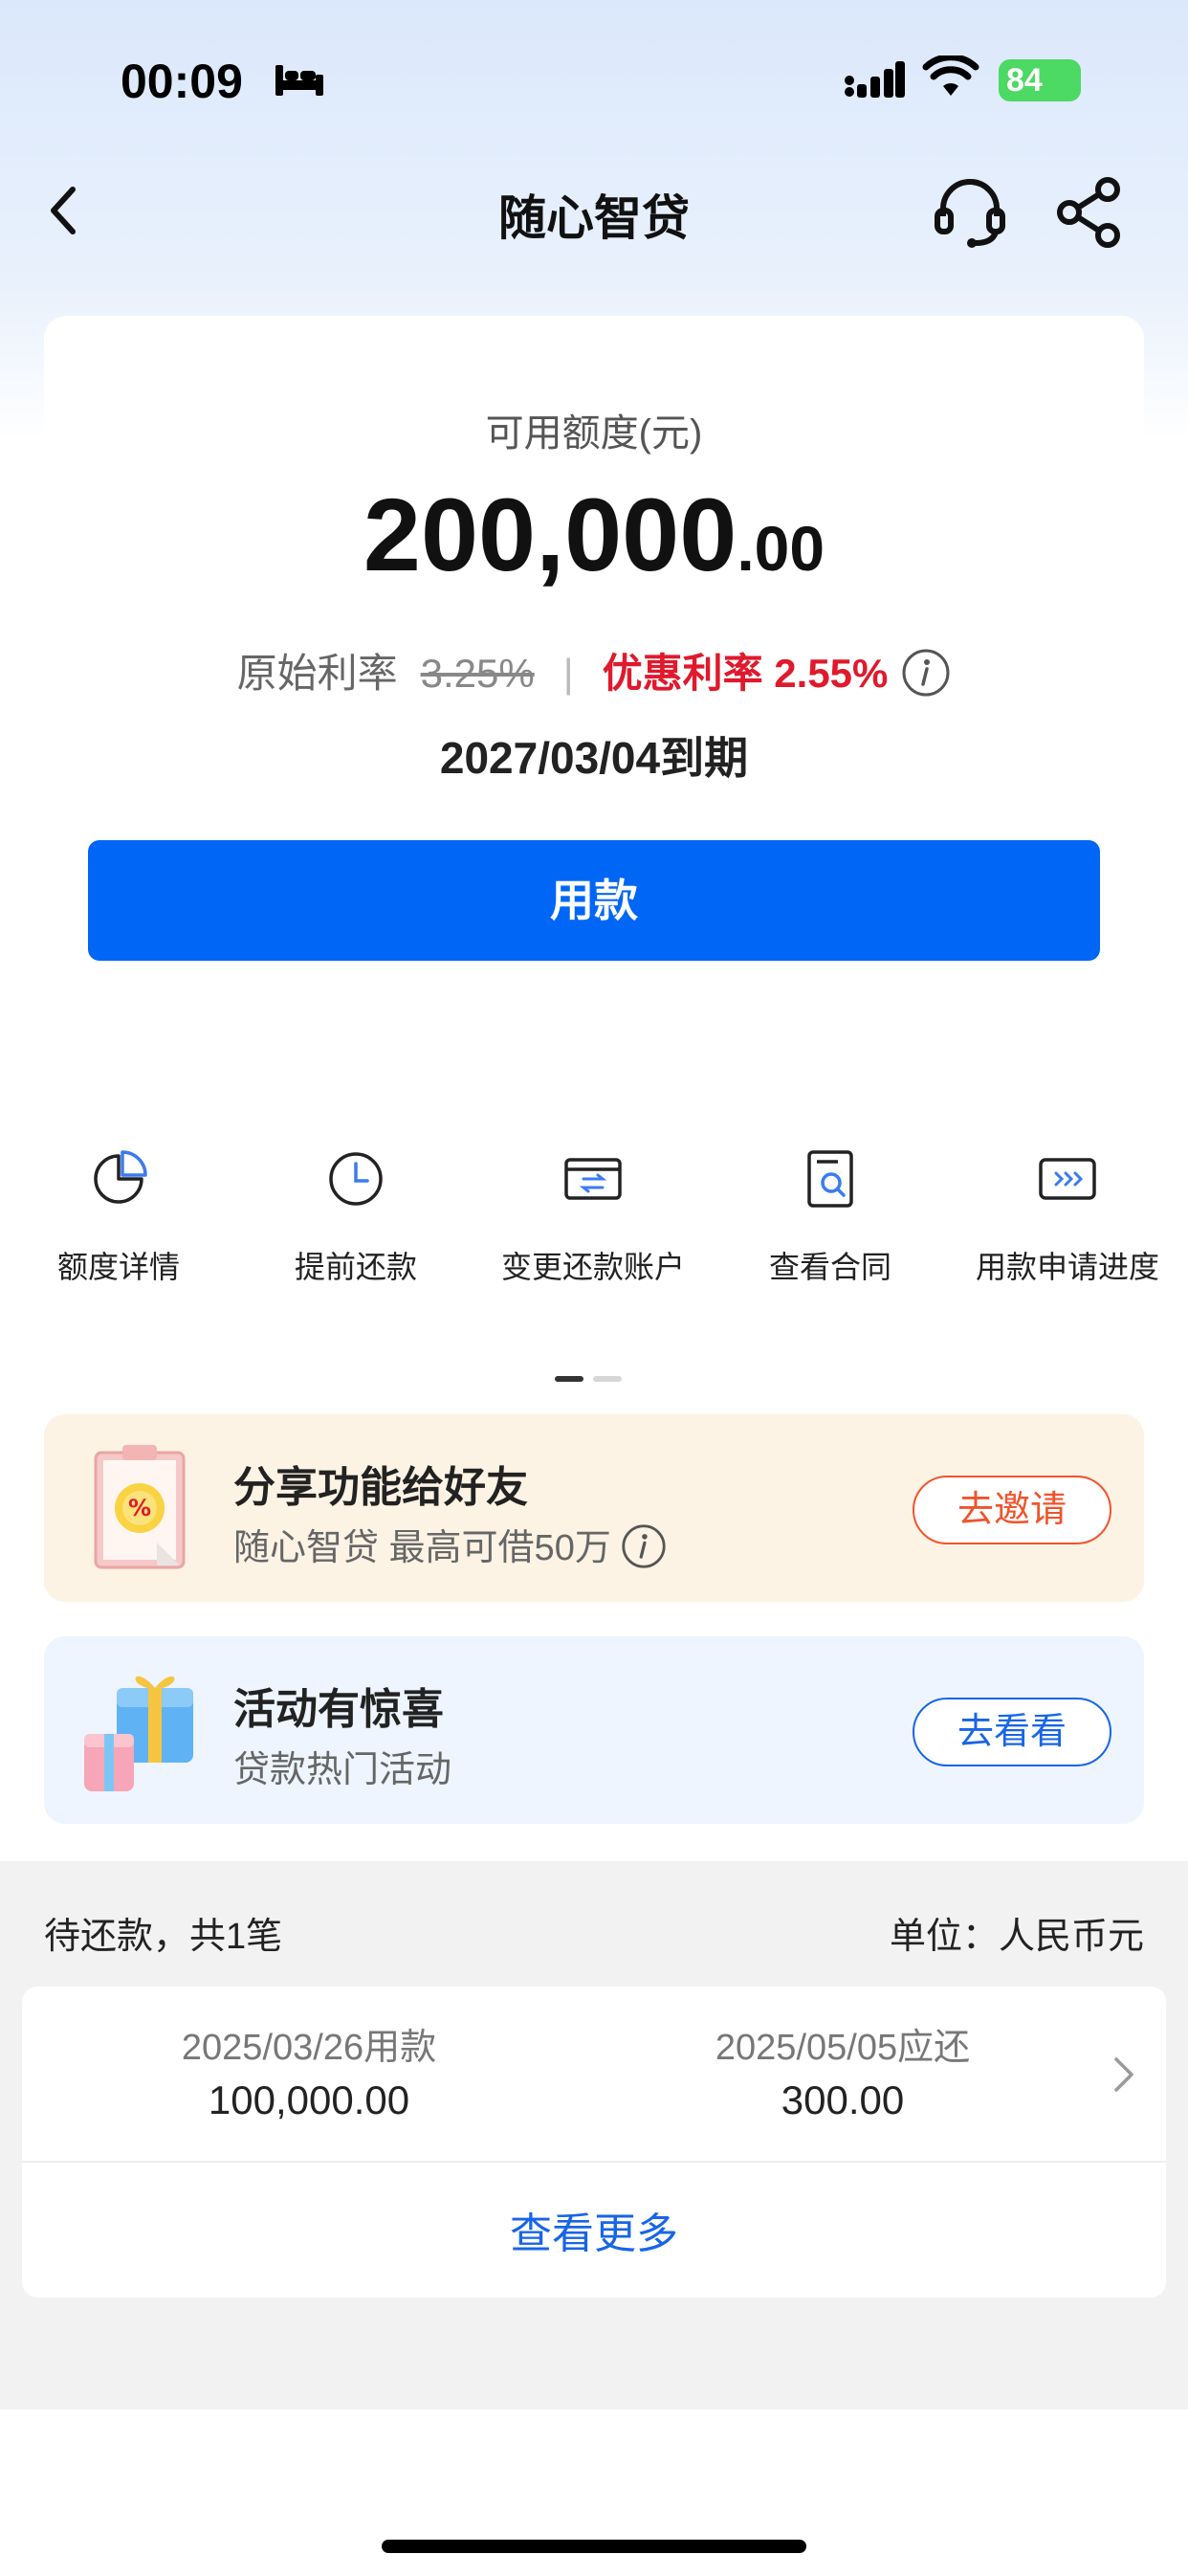  Describe the element at coordinates (1067, 1267) in the screenshot. I see `quick-menu-label: 用款申请进度` at that location.